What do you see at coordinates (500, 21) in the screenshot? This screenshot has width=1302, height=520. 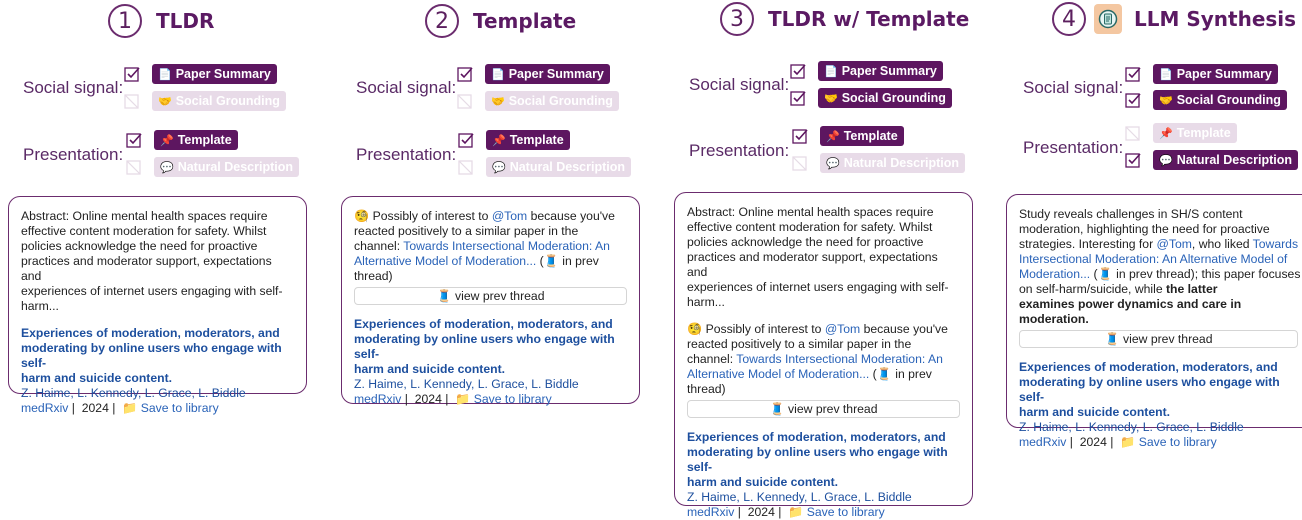 I see `column-header: 2 Template` at bounding box center [500, 21].